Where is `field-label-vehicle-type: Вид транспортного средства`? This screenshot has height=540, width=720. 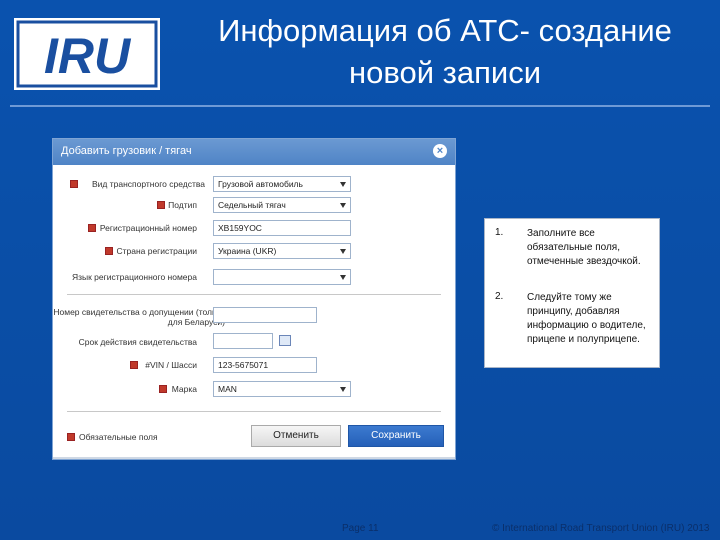 field-label-vehicle-type: Вид транспортного средства is located at coordinates (148, 184).